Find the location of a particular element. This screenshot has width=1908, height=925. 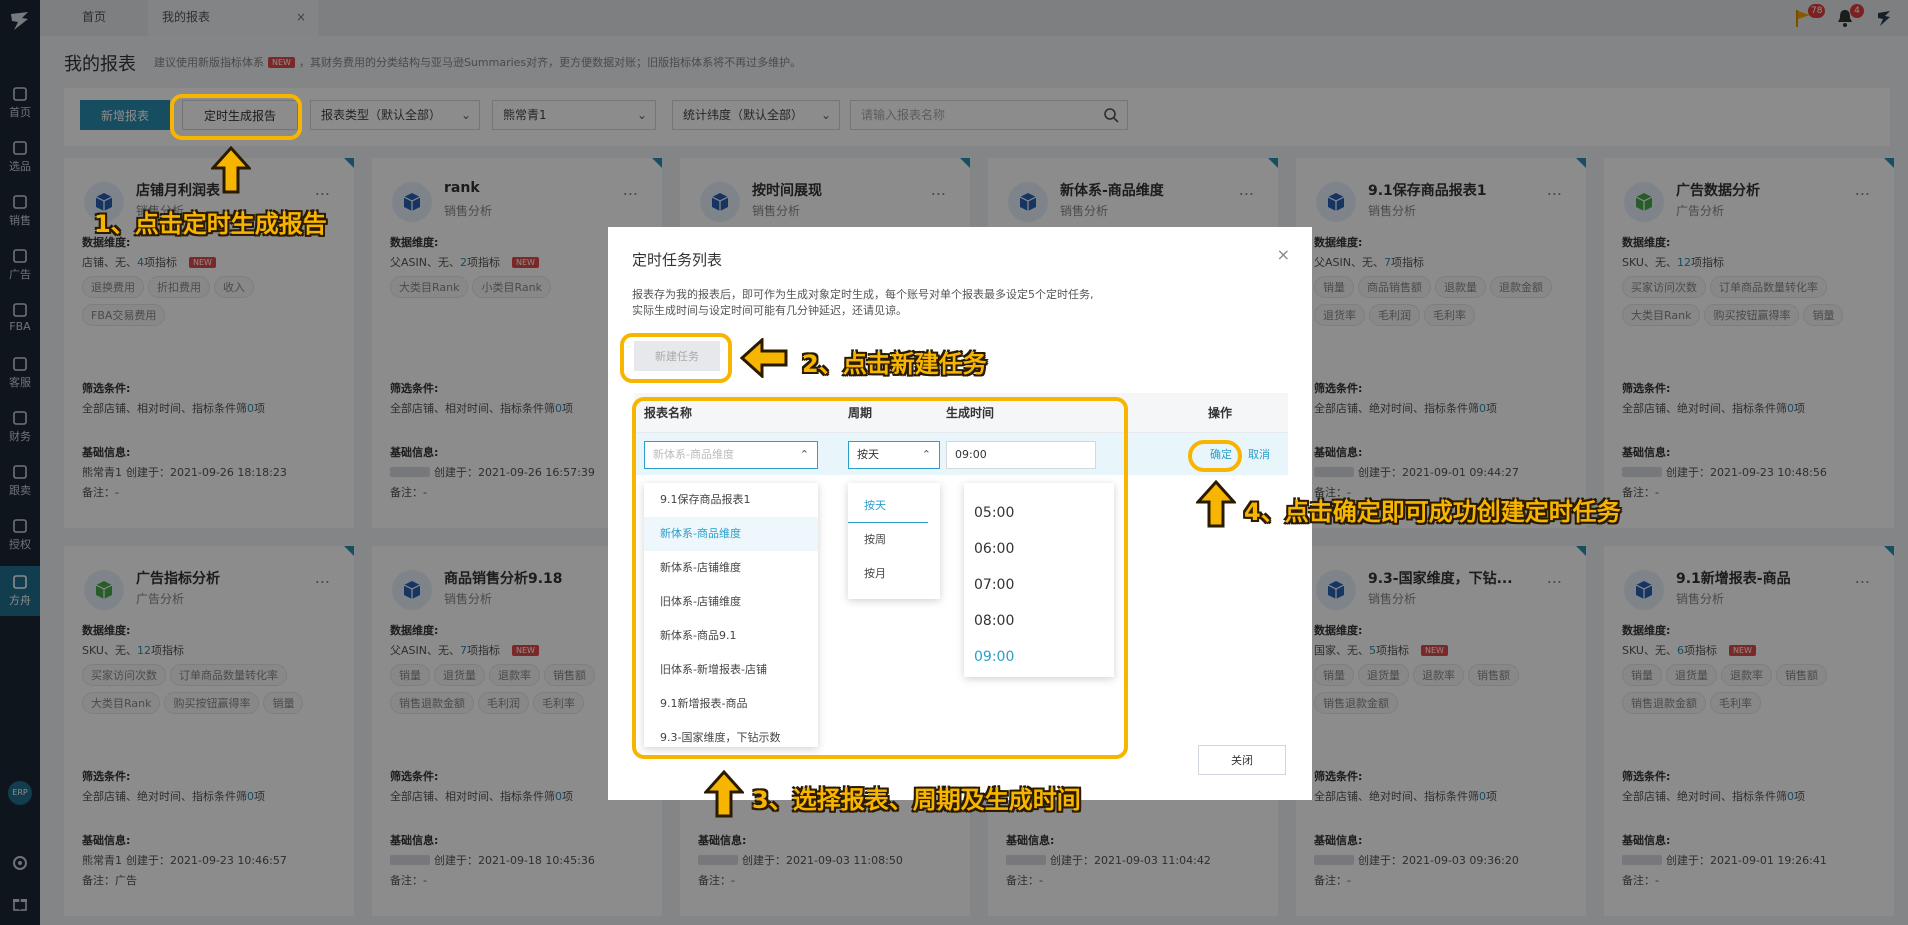

highlight-new-task is located at coordinates (676, 358).